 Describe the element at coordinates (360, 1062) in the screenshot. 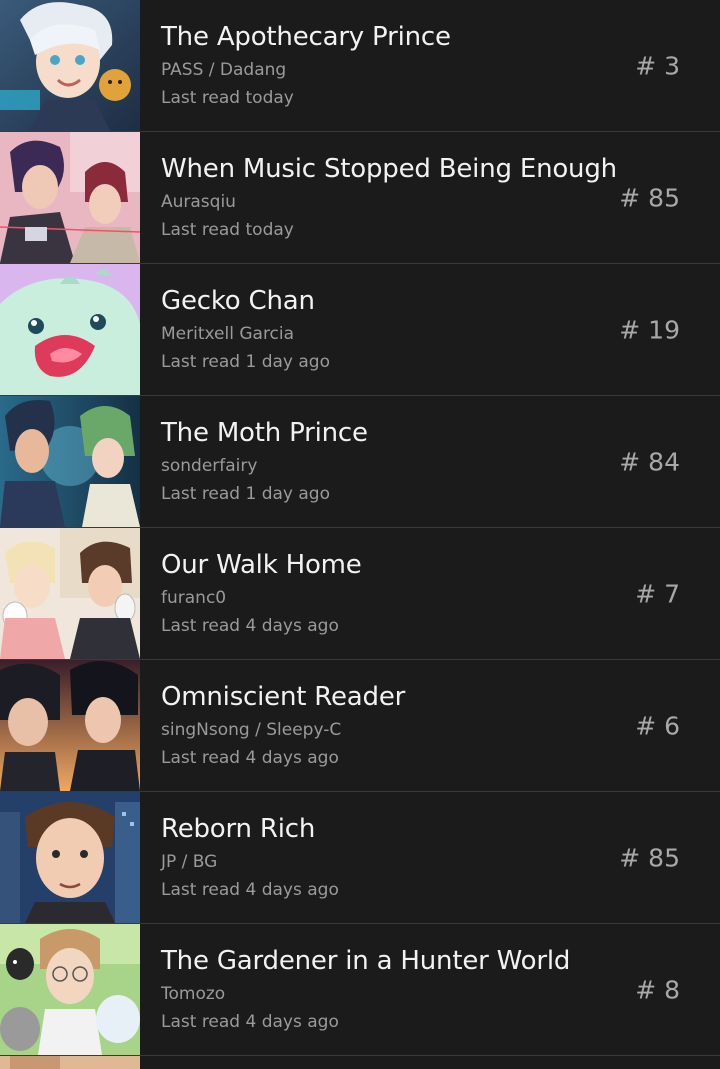

I see `list-item-partial` at that location.